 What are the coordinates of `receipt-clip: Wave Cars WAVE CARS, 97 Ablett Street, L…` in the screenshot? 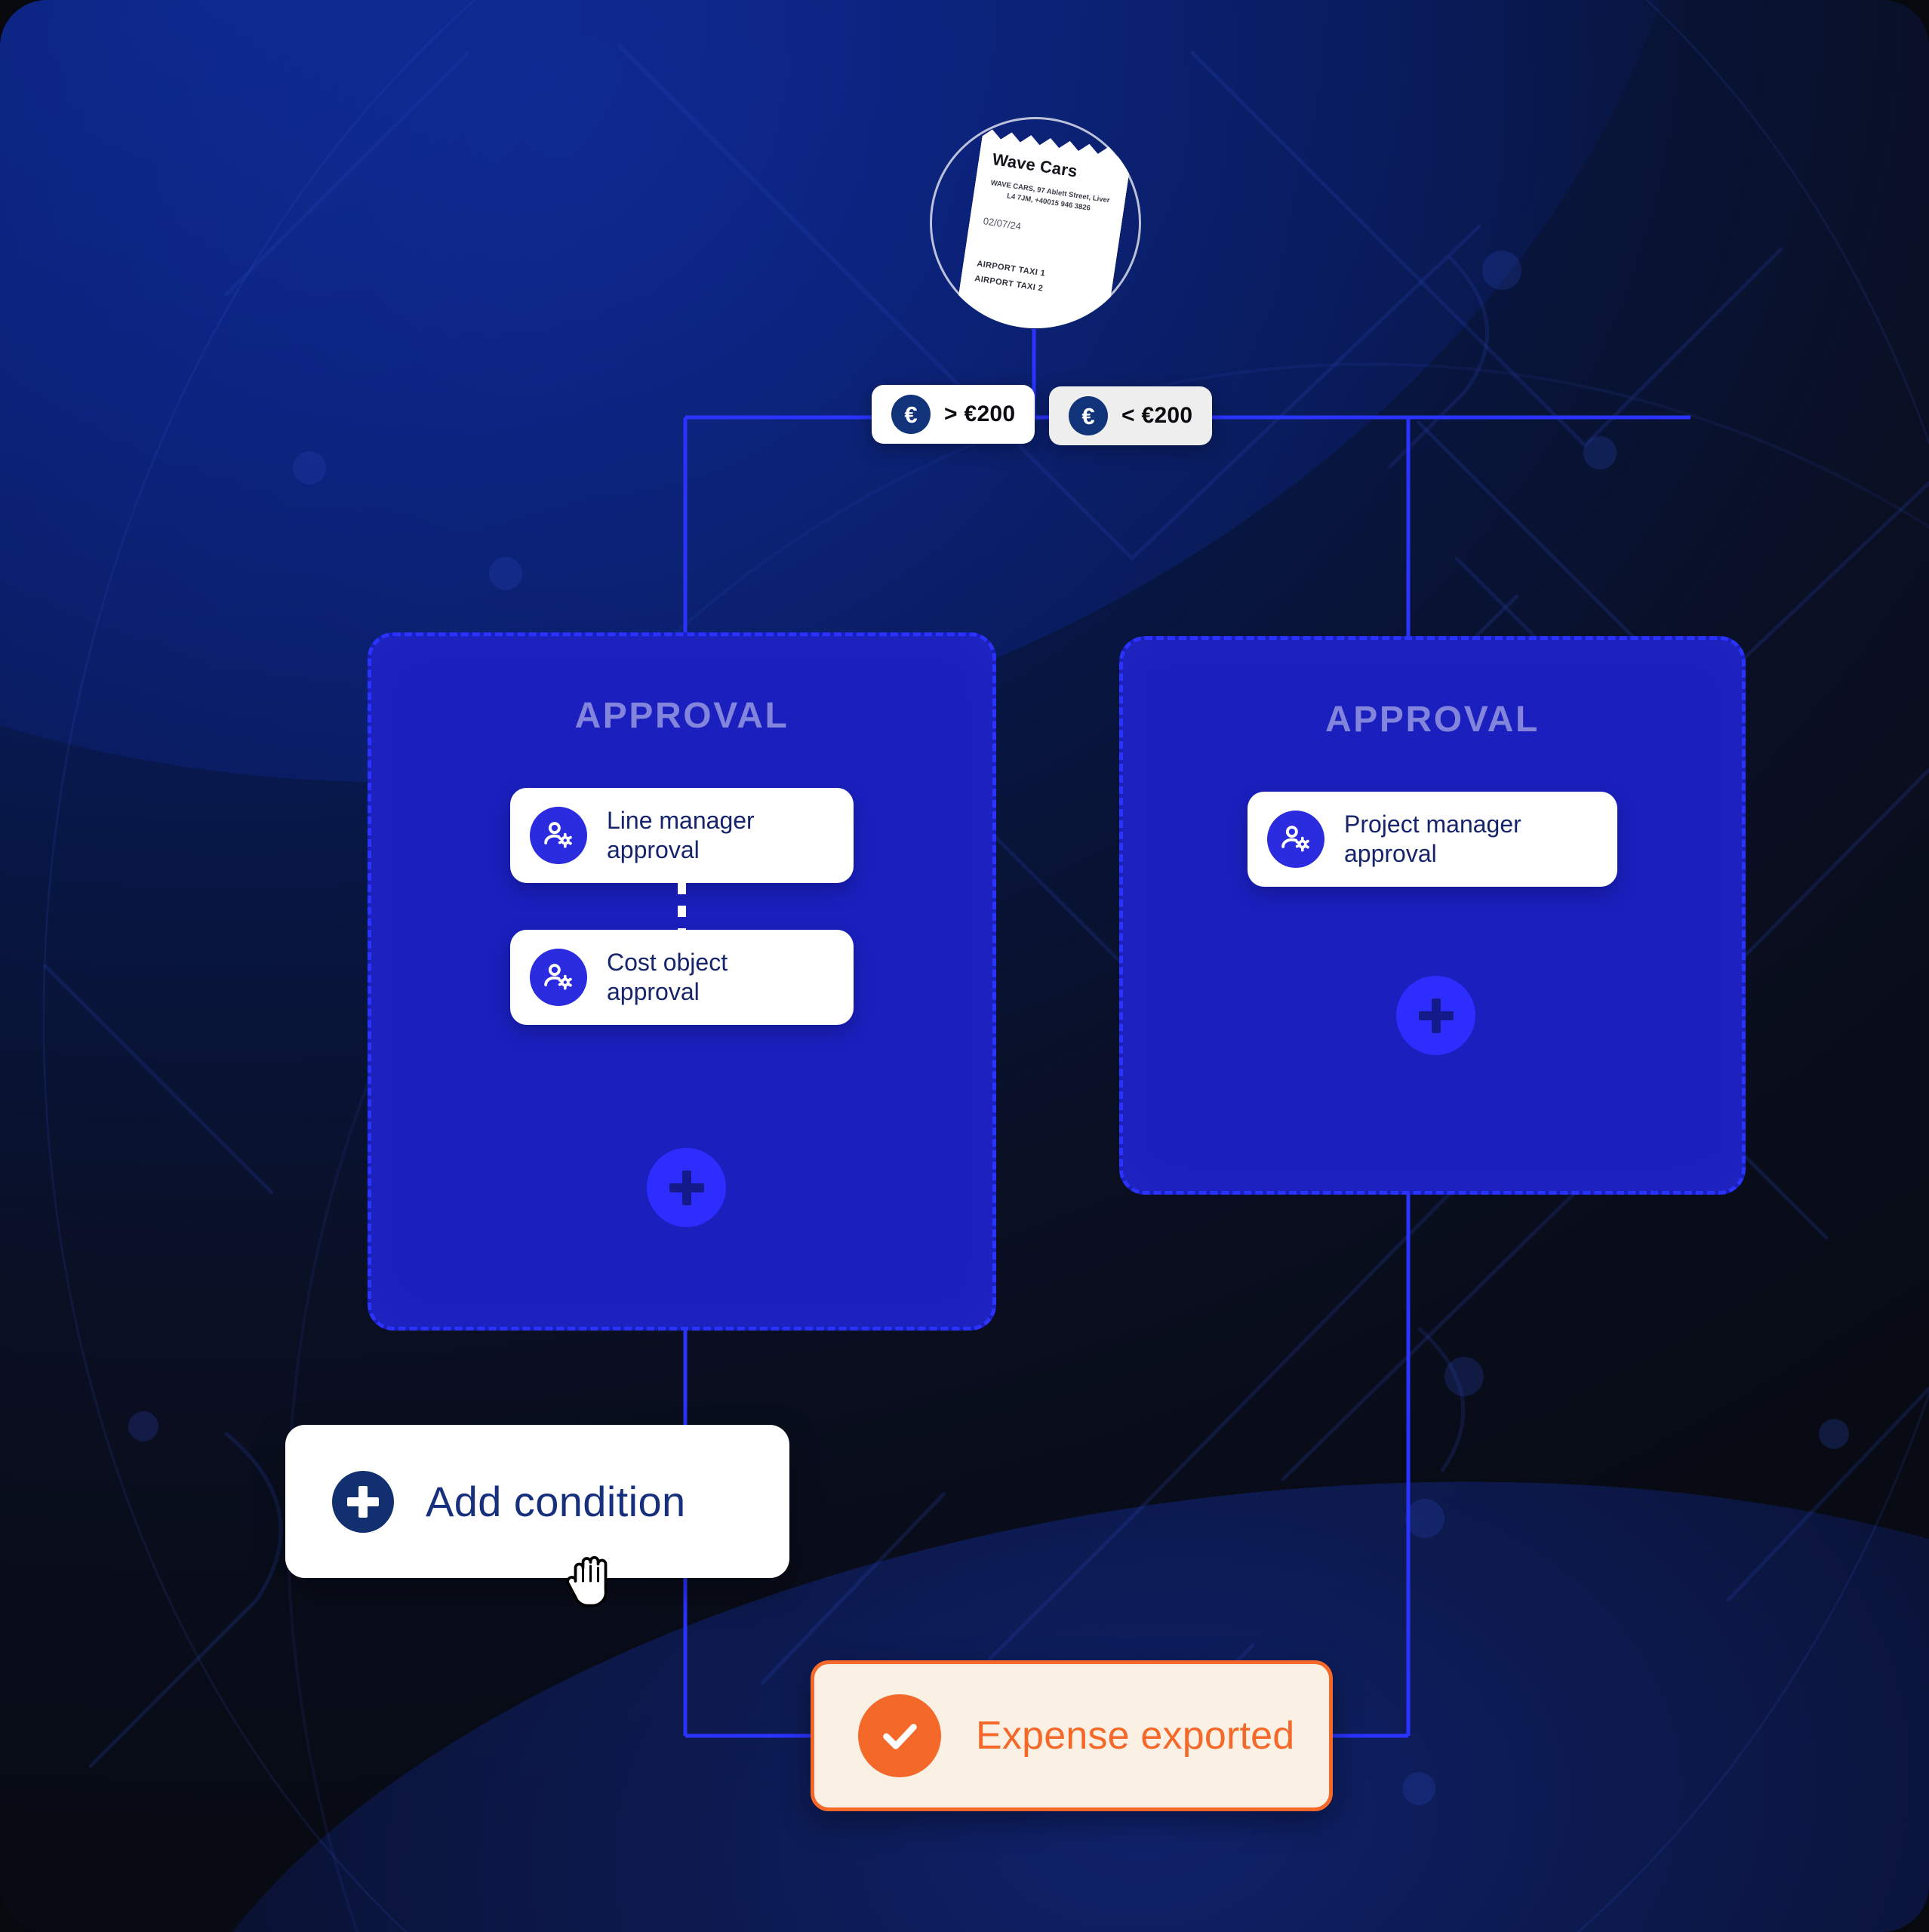 It's located at (1035, 222).